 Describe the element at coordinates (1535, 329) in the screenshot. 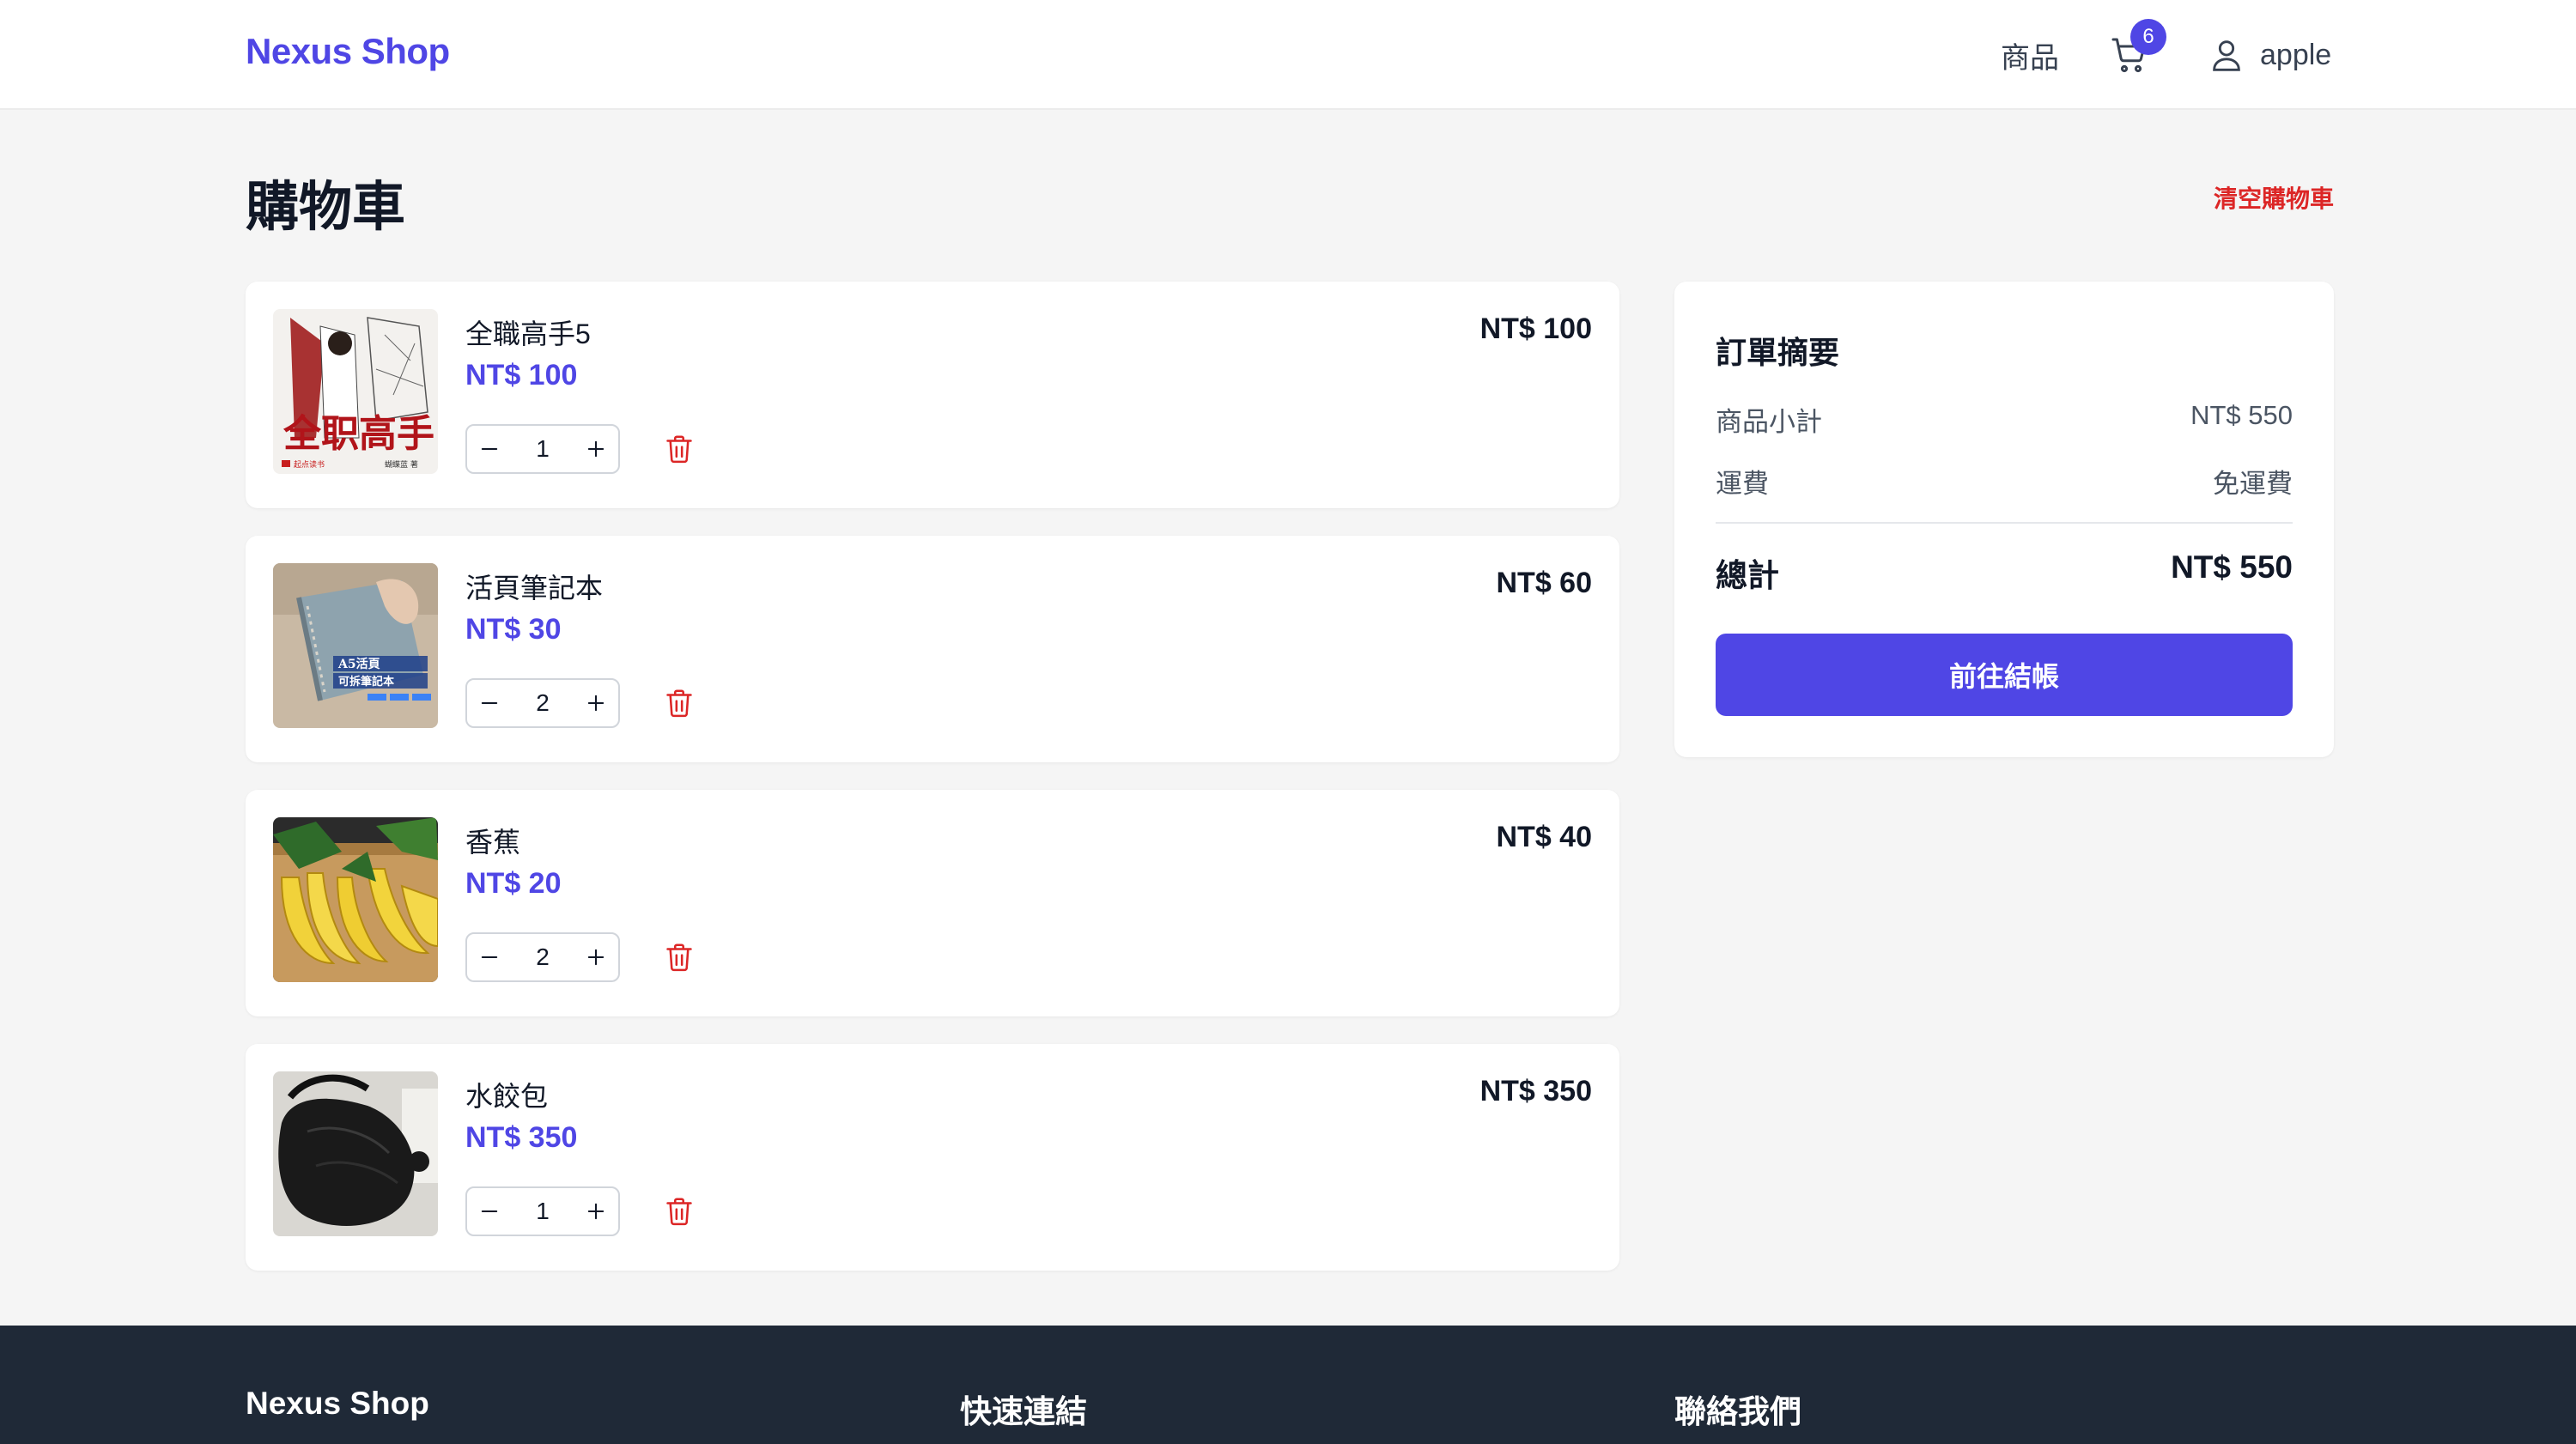

I see `item-line-total: NT$ 100` at that location.